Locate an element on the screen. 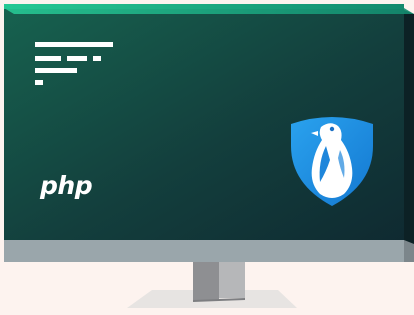 The width and height of the screenshot is (414, 315). monitor-stand is located at coordinates (219, 282).